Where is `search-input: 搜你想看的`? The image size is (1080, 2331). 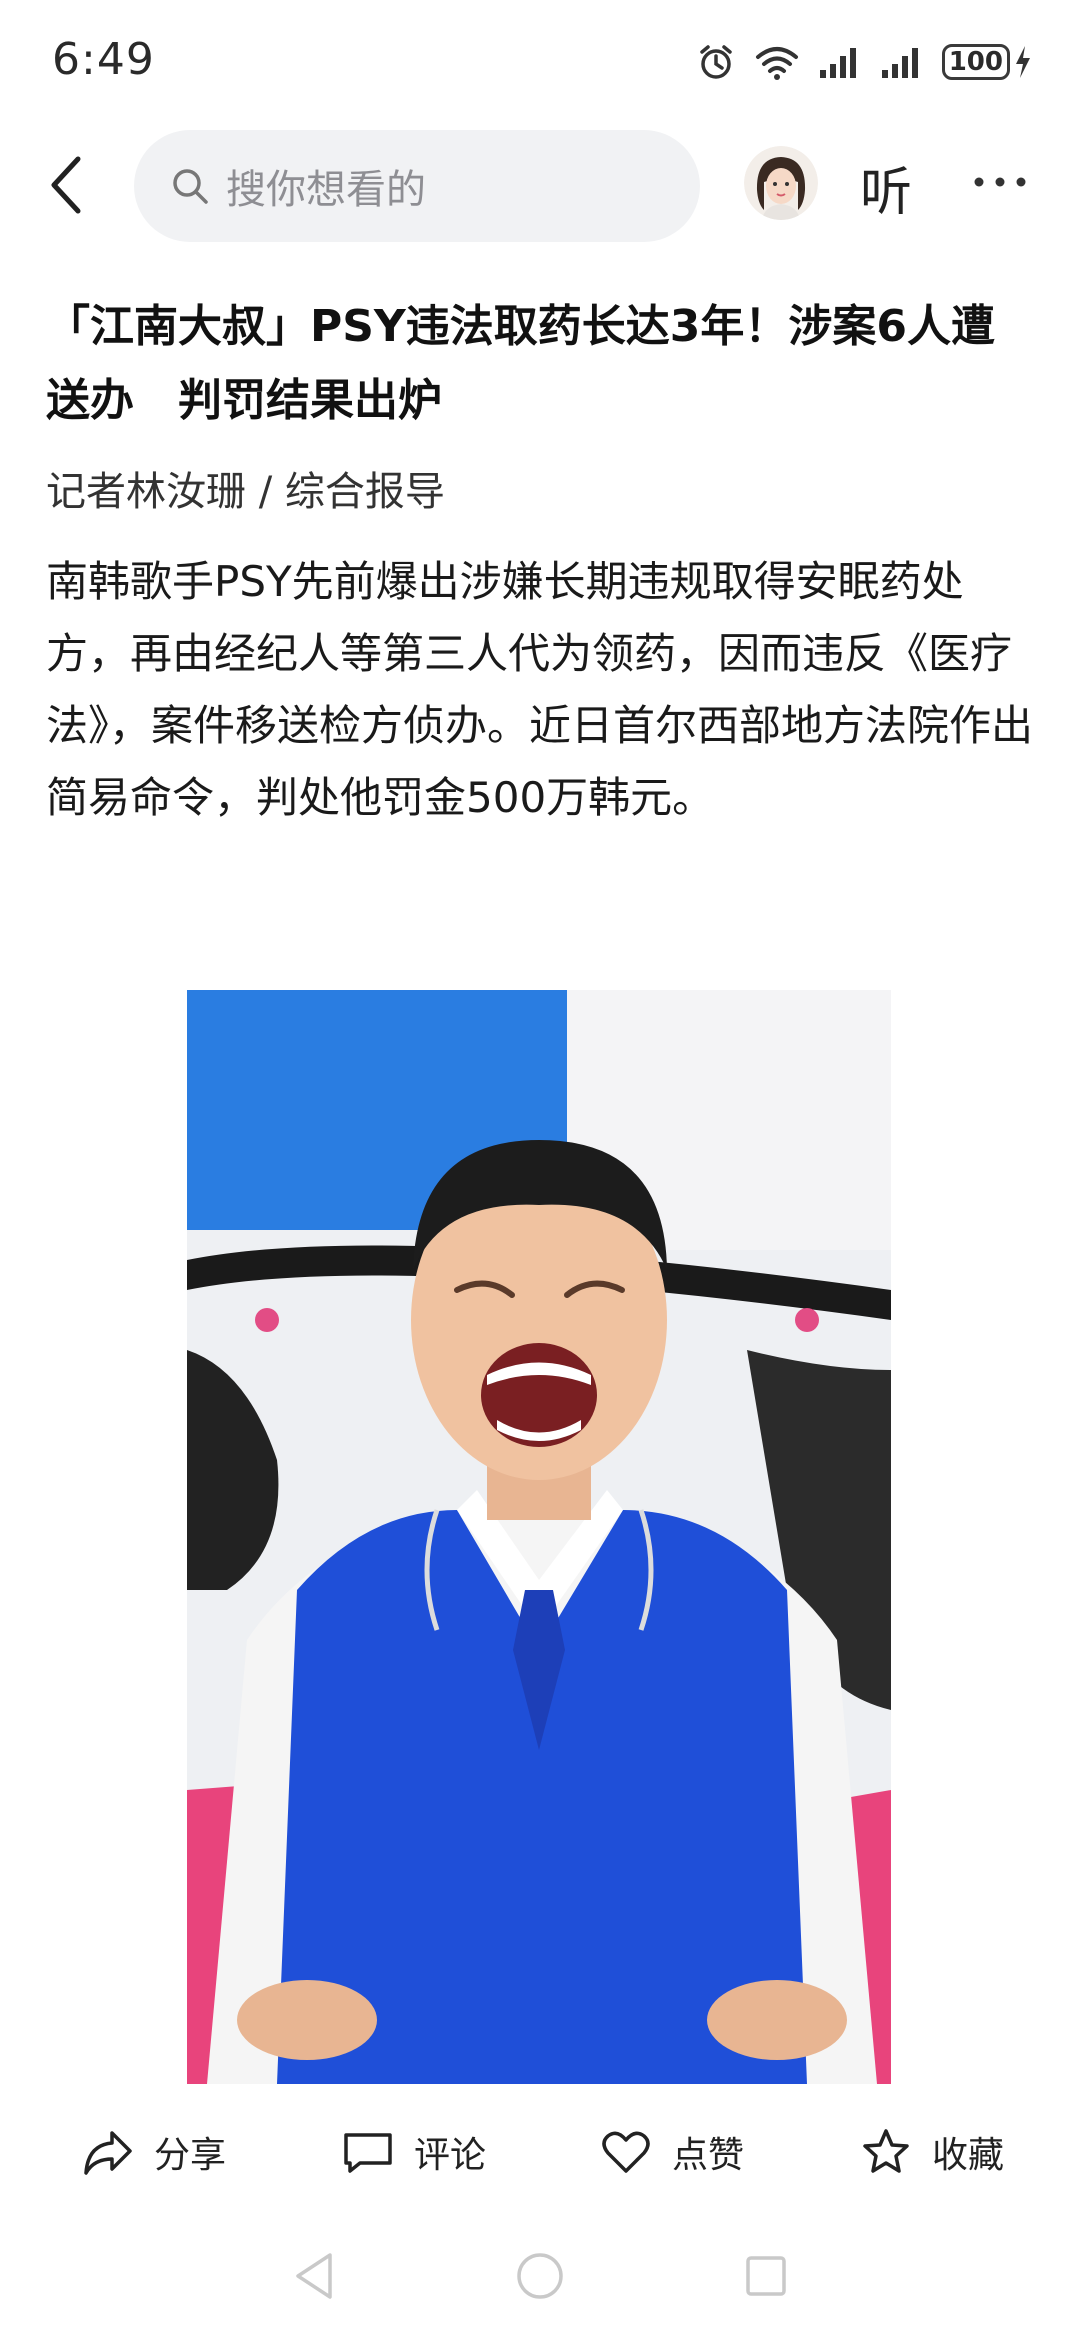 search-input: 搜你想看的 is located at coordinates (417, 186).